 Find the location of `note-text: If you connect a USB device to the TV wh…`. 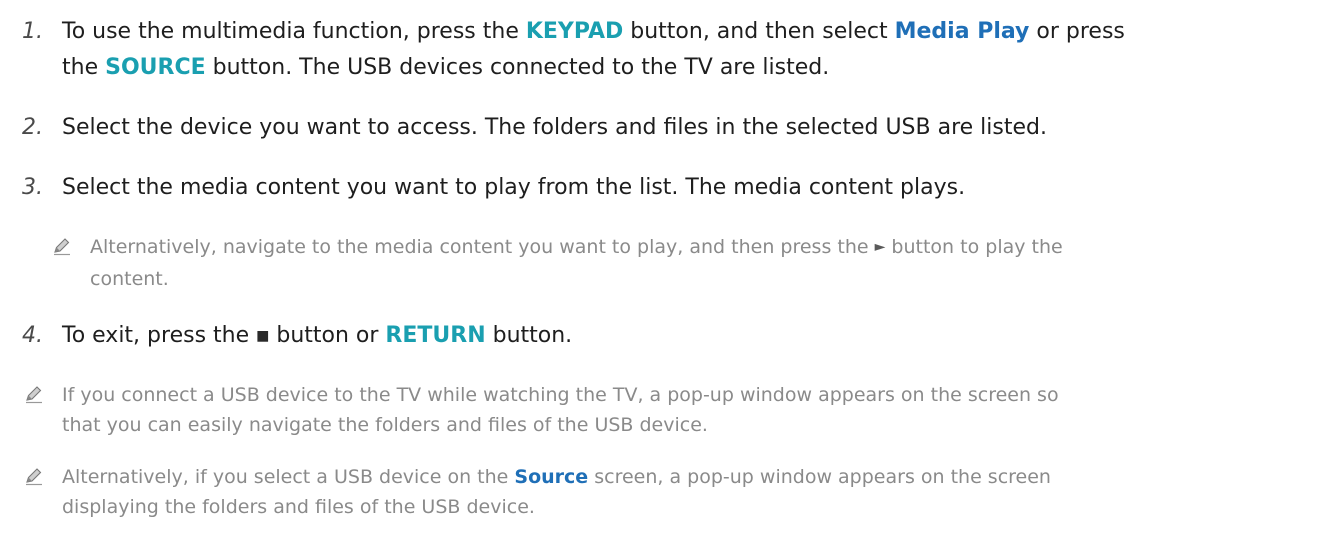

note-text: If you connect a USB device to the TV wh… is located at coordinates (560, 395).